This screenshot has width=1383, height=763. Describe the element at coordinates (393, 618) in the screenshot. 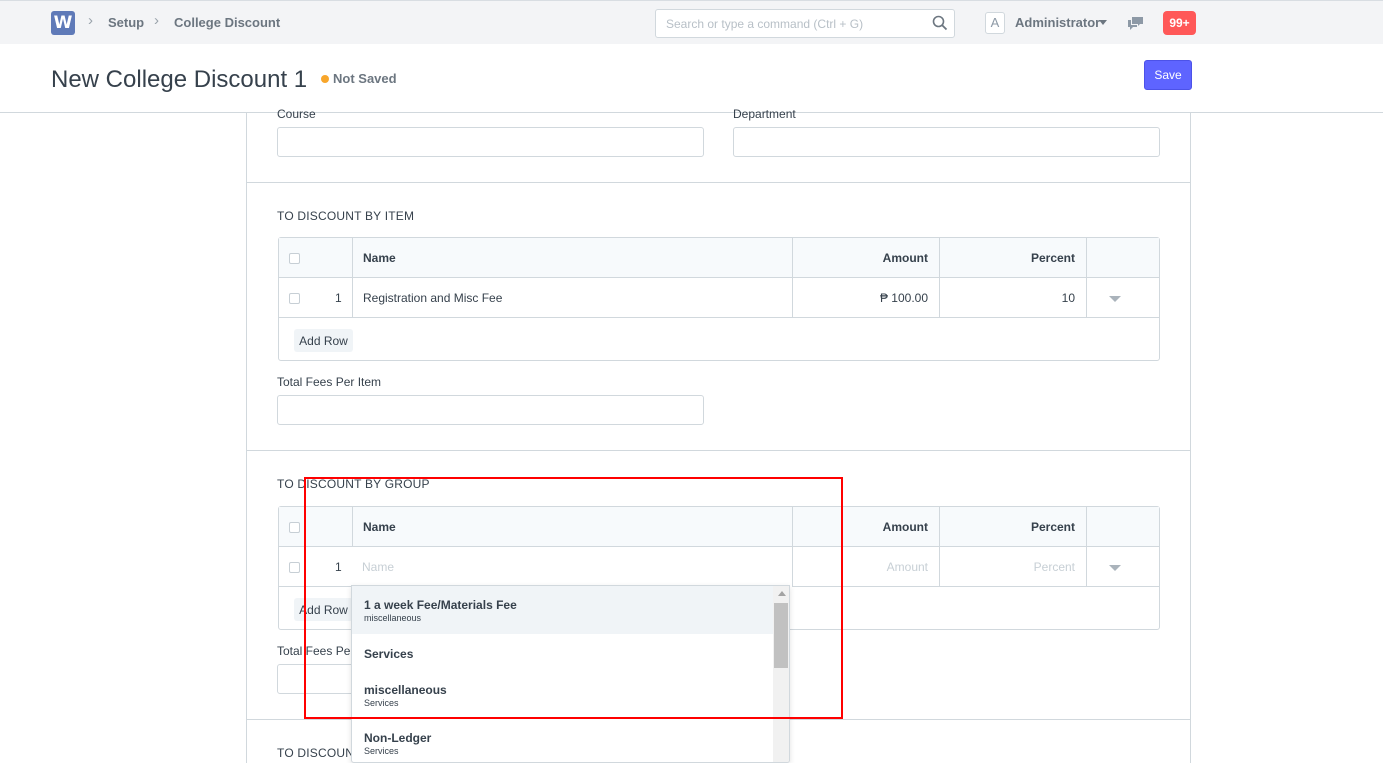

I see `dropdown-item-subtitle: miscellaneous` at that location.